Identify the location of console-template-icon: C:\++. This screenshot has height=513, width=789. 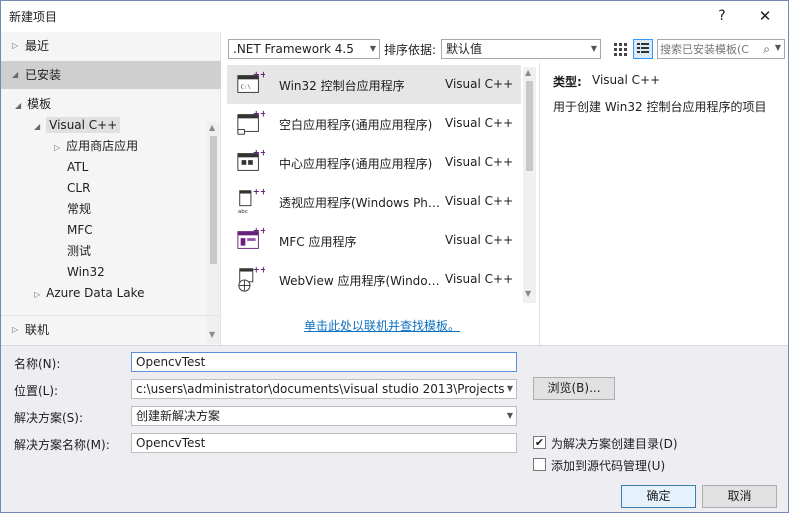
(251, 81).